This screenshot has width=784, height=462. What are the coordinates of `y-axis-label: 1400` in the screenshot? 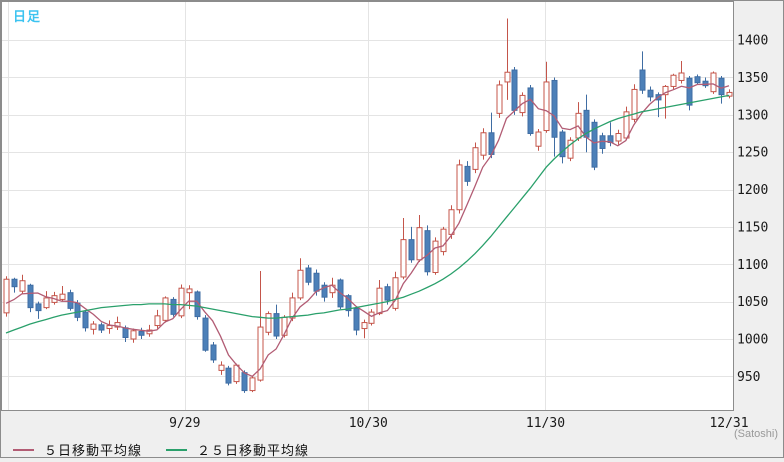 It's located at (752, 41).